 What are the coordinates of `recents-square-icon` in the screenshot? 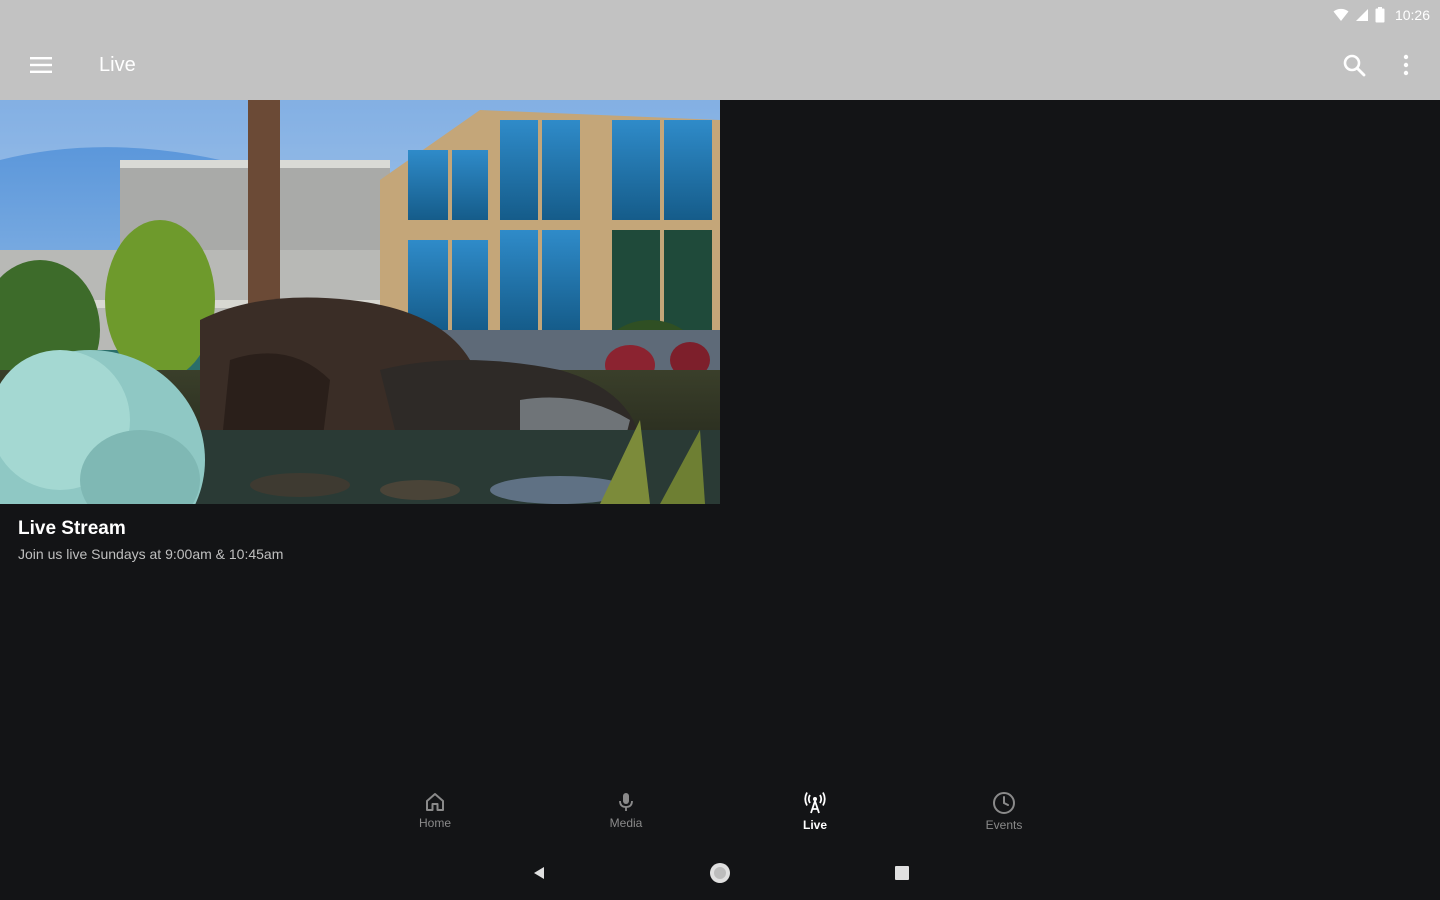 It's located at (902, 873).